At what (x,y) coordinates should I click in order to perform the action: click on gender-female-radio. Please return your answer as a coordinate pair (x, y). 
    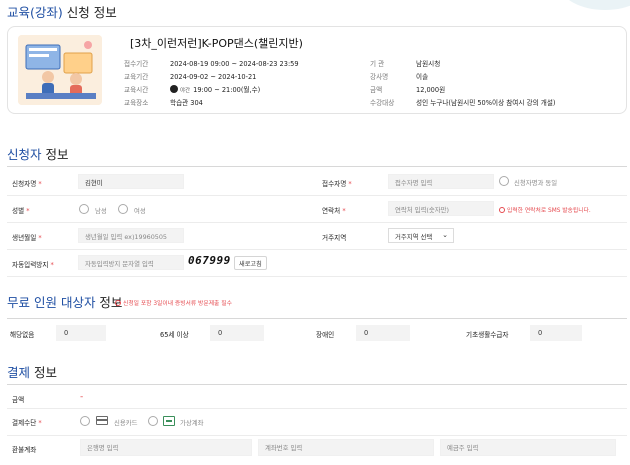
    Looking at the image, I should click on (123, 209).